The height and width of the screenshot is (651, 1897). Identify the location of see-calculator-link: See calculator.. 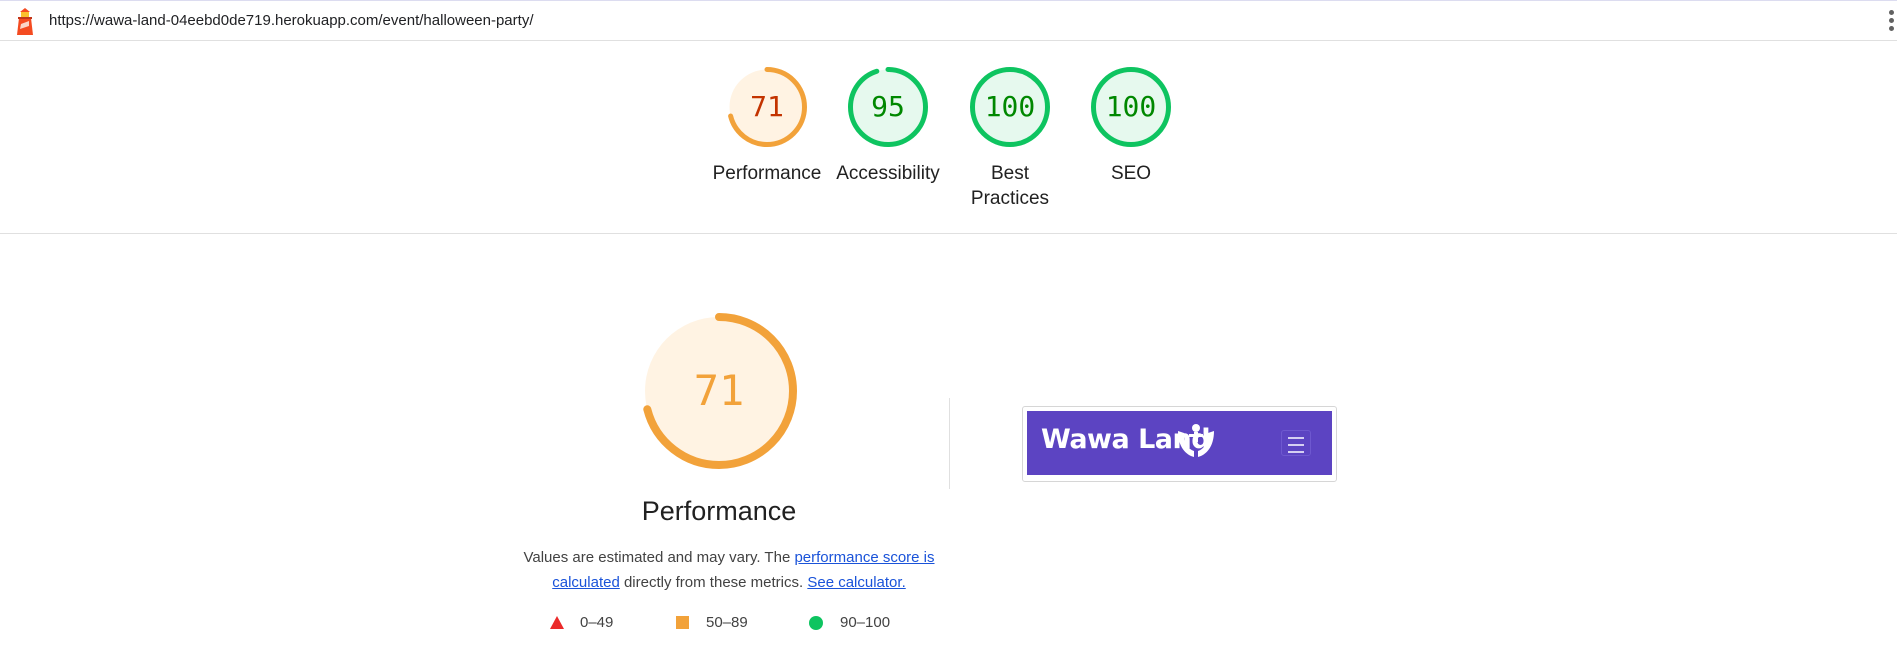
(856, 582).